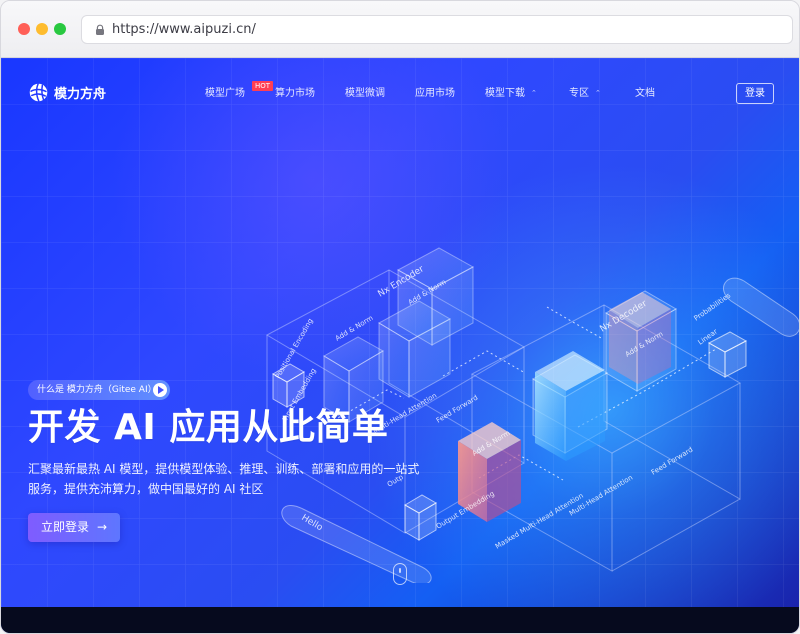 This screenshot has height=634, width=800. What do you see at coordinates (400, 574) in the screenshot?
I see `scroll-mouse-icon` at bounding box center [400, 574].